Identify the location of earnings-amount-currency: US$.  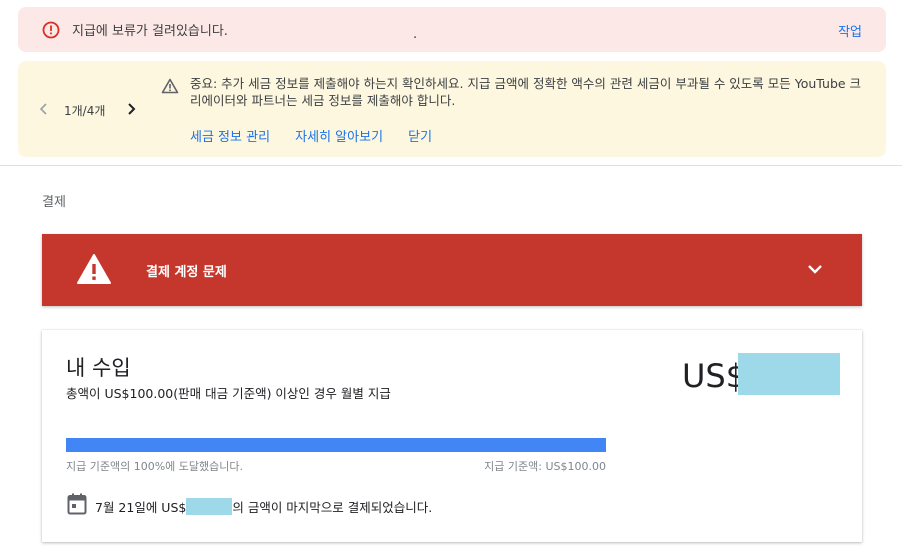
(714, 376).